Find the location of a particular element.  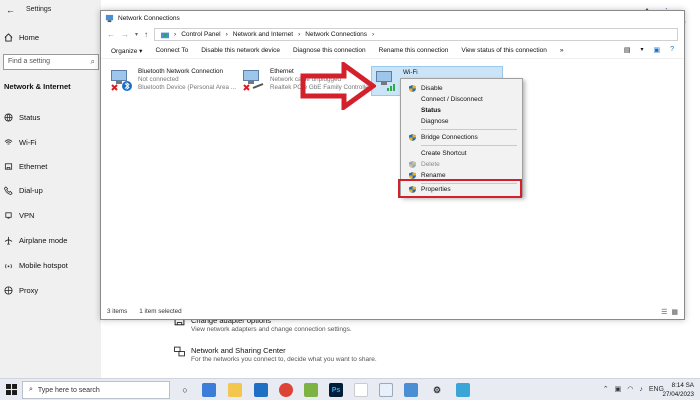

bluetooth-adapter-icon is located at coordinates (121, 80).